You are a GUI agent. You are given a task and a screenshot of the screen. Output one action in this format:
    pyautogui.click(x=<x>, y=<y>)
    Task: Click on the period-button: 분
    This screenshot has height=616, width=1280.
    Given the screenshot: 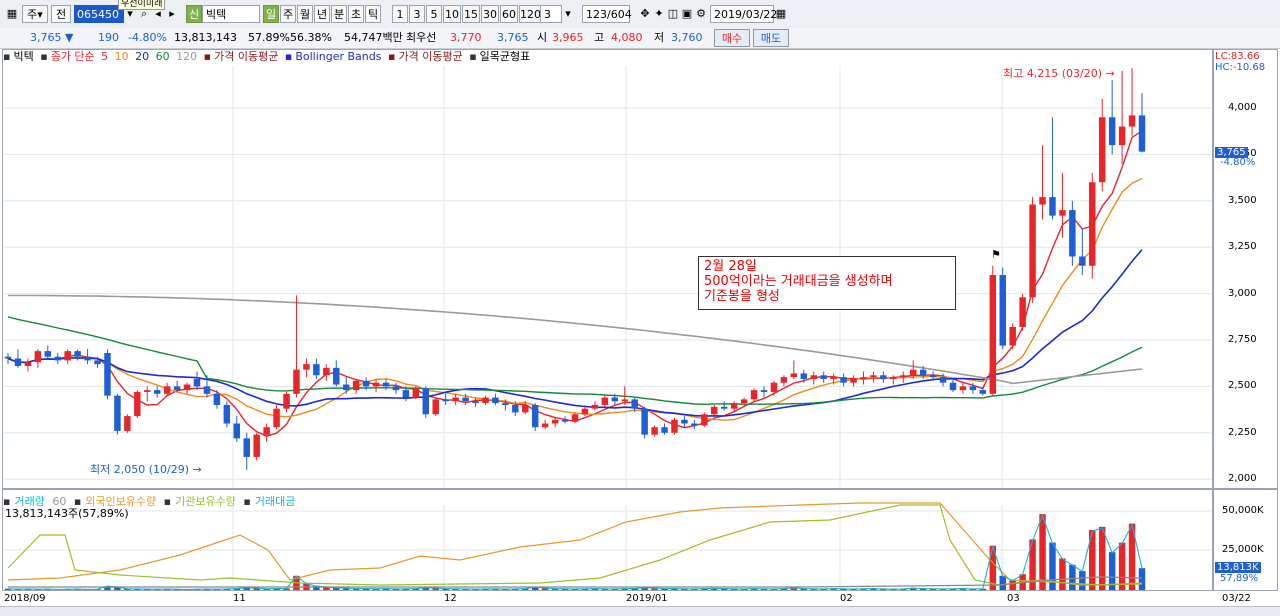 What is the action you would take?
    pyautogui.click(x=339, y=14)
    